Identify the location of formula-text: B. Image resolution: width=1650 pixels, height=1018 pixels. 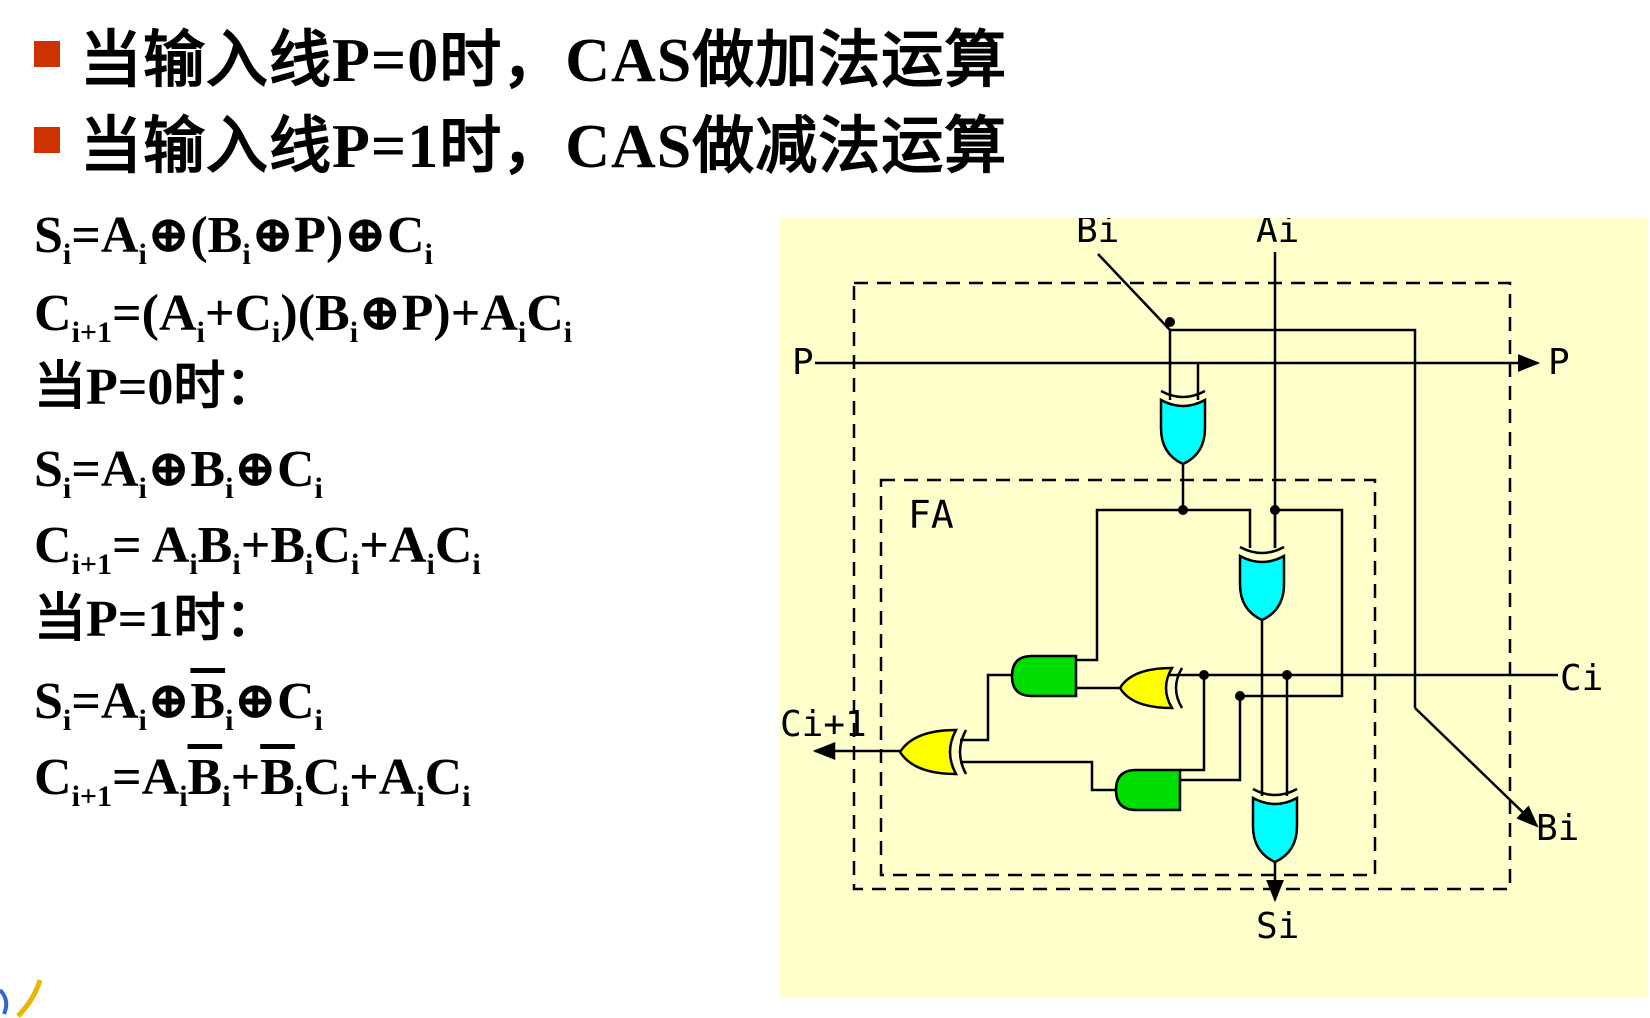
(215, 545).